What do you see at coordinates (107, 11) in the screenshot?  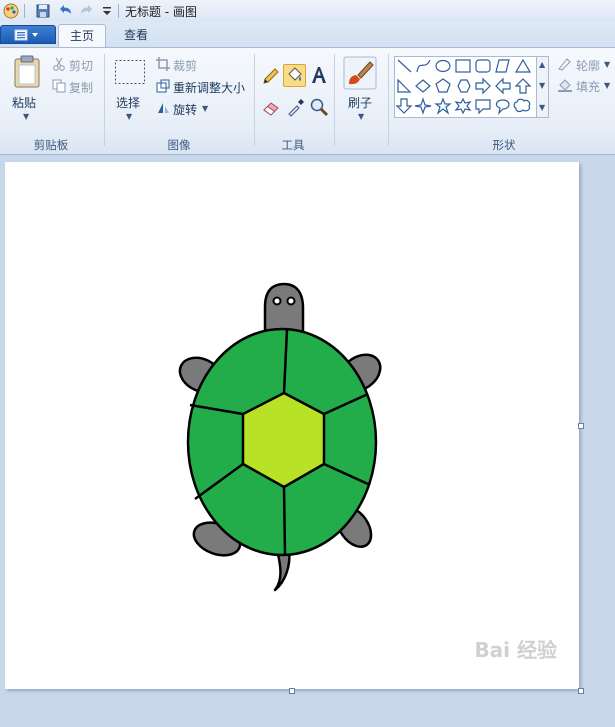 I see `customize-quick-access-icon` at bounding box center [107, 11].